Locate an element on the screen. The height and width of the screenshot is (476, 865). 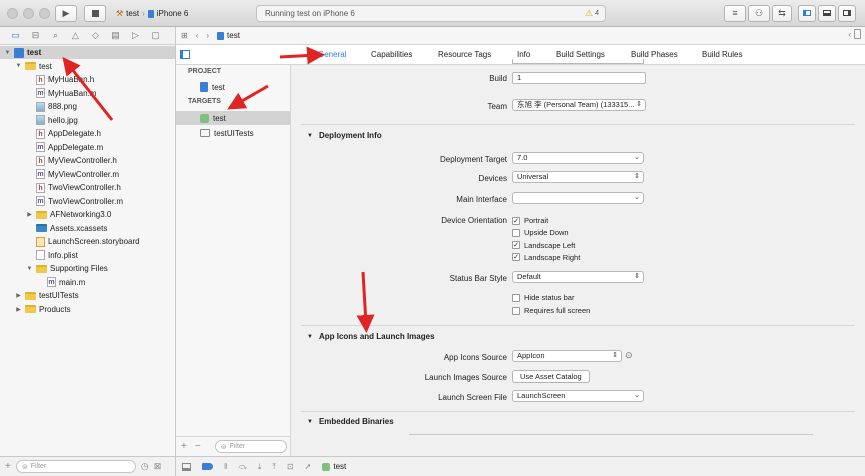
target-item-test: test is located at coordinates (233, 118).